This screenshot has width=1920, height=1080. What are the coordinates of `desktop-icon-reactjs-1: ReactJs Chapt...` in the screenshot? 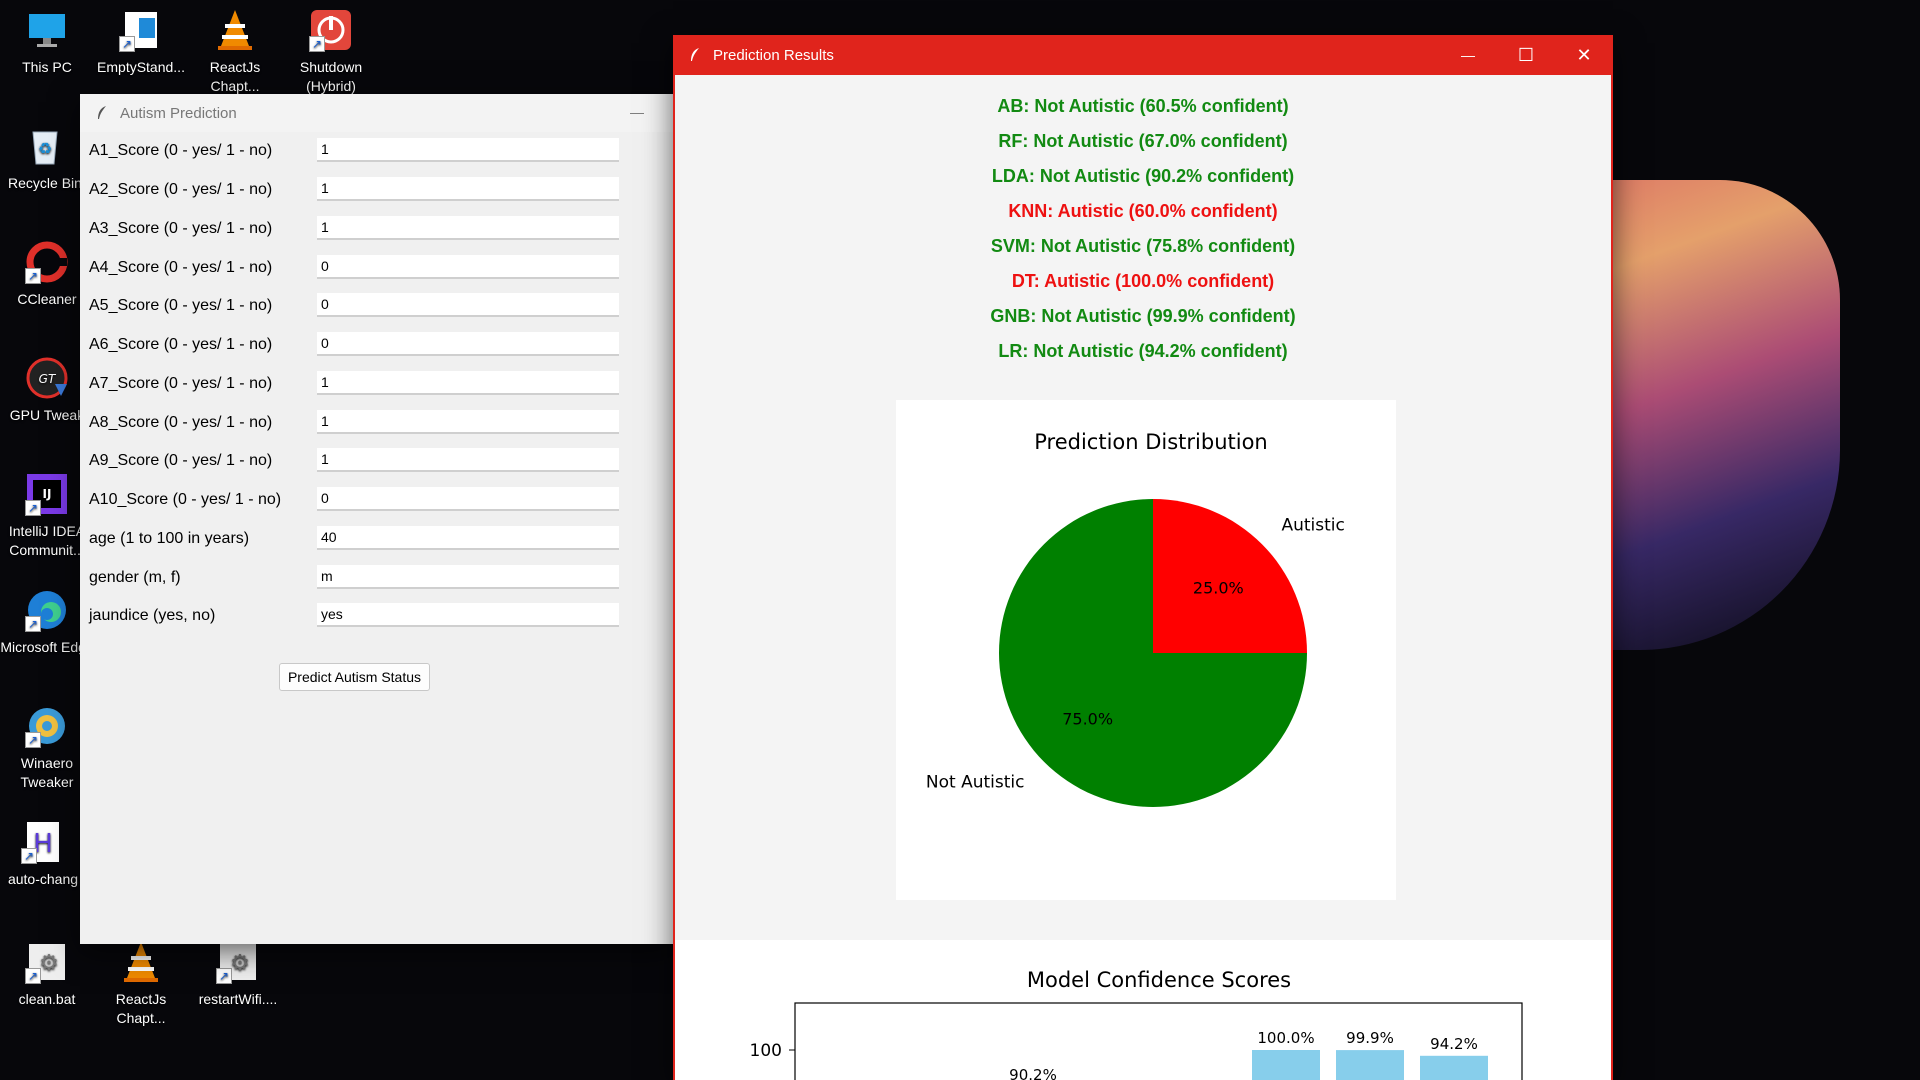 It's located at (235, 50).